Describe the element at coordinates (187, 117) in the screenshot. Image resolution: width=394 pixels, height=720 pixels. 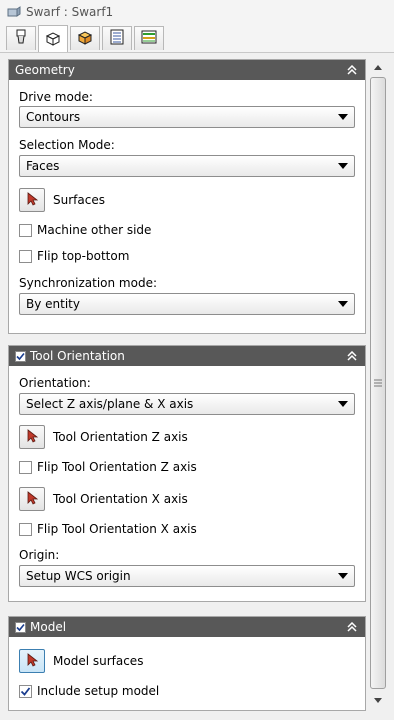
I see `drive-mode-dropdown: Contours` at that location.